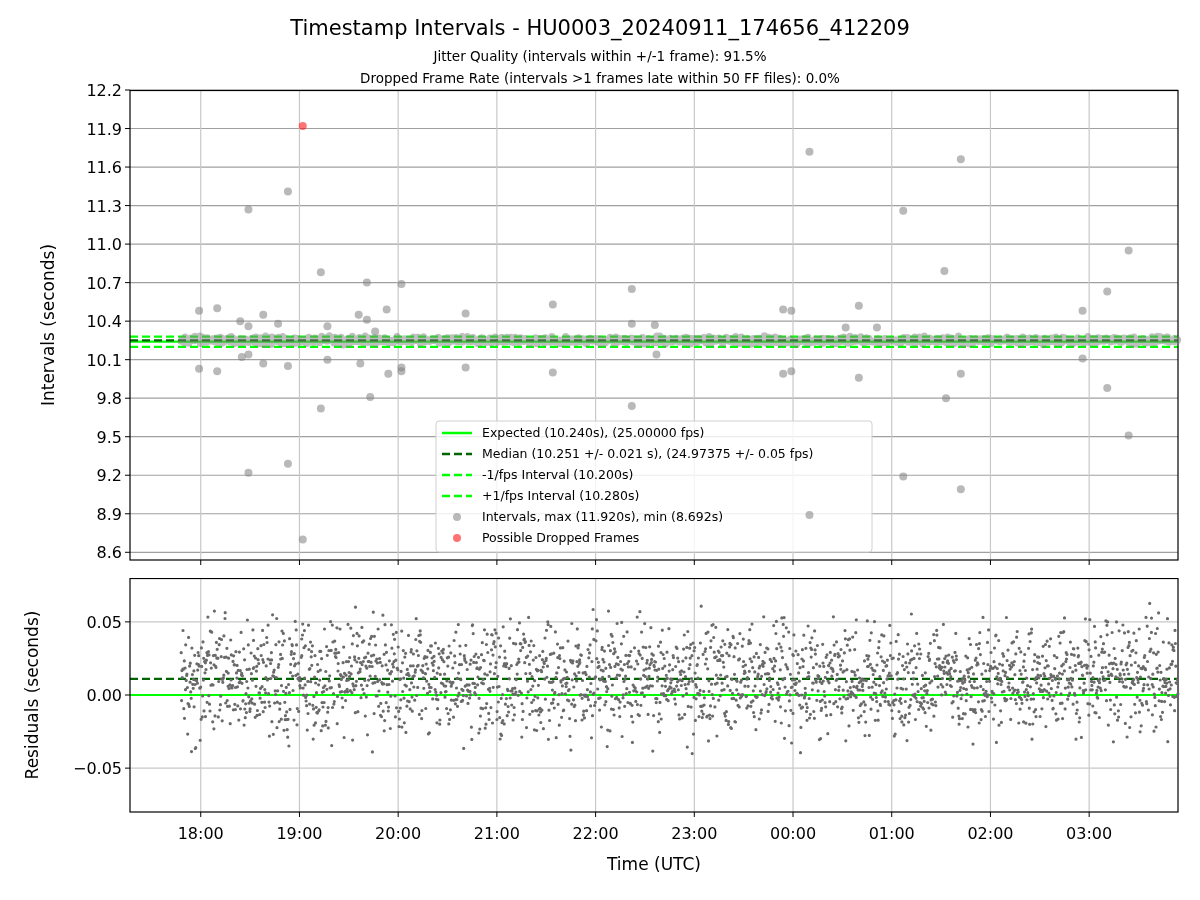 This screenshot has height=900, width=1200. Describe the element at coordinates (593, 432) in the screenshot. I see `legend-label: Expected (10.240s), (25.00000 fps)` at that location.